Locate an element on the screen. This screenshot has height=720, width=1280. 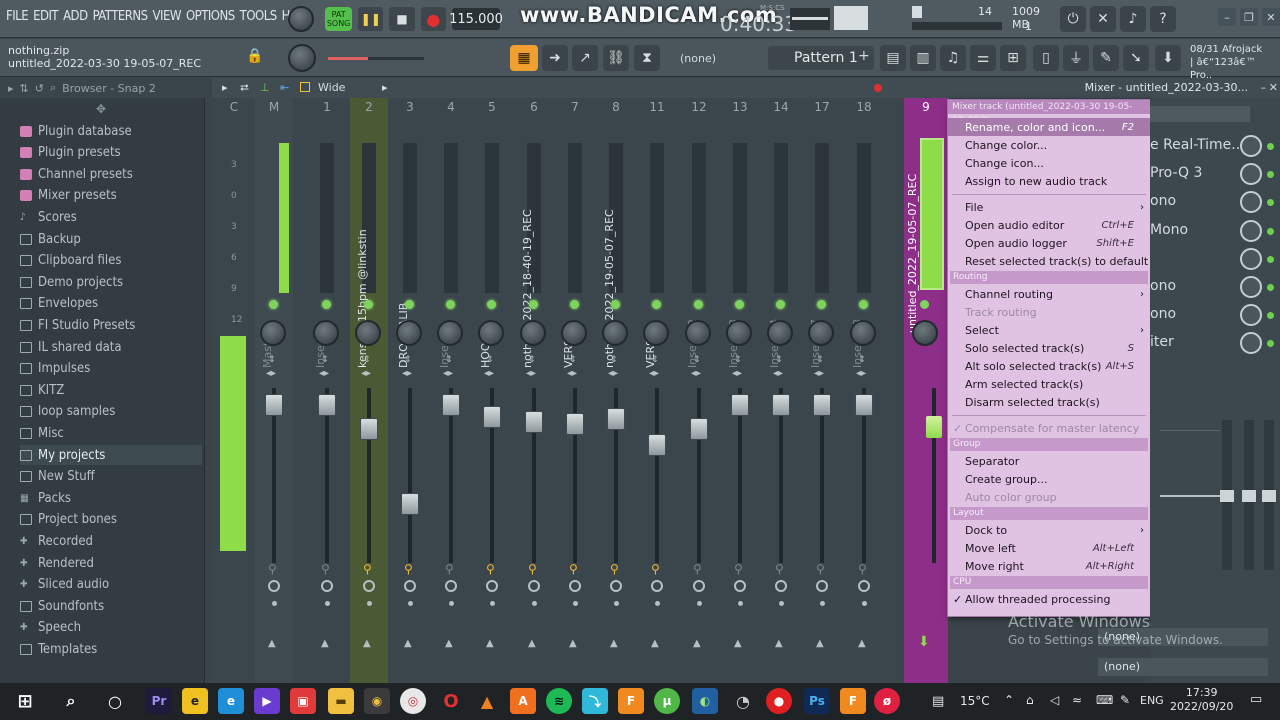
effect-enable-led is located at coordinates (1270, 231).